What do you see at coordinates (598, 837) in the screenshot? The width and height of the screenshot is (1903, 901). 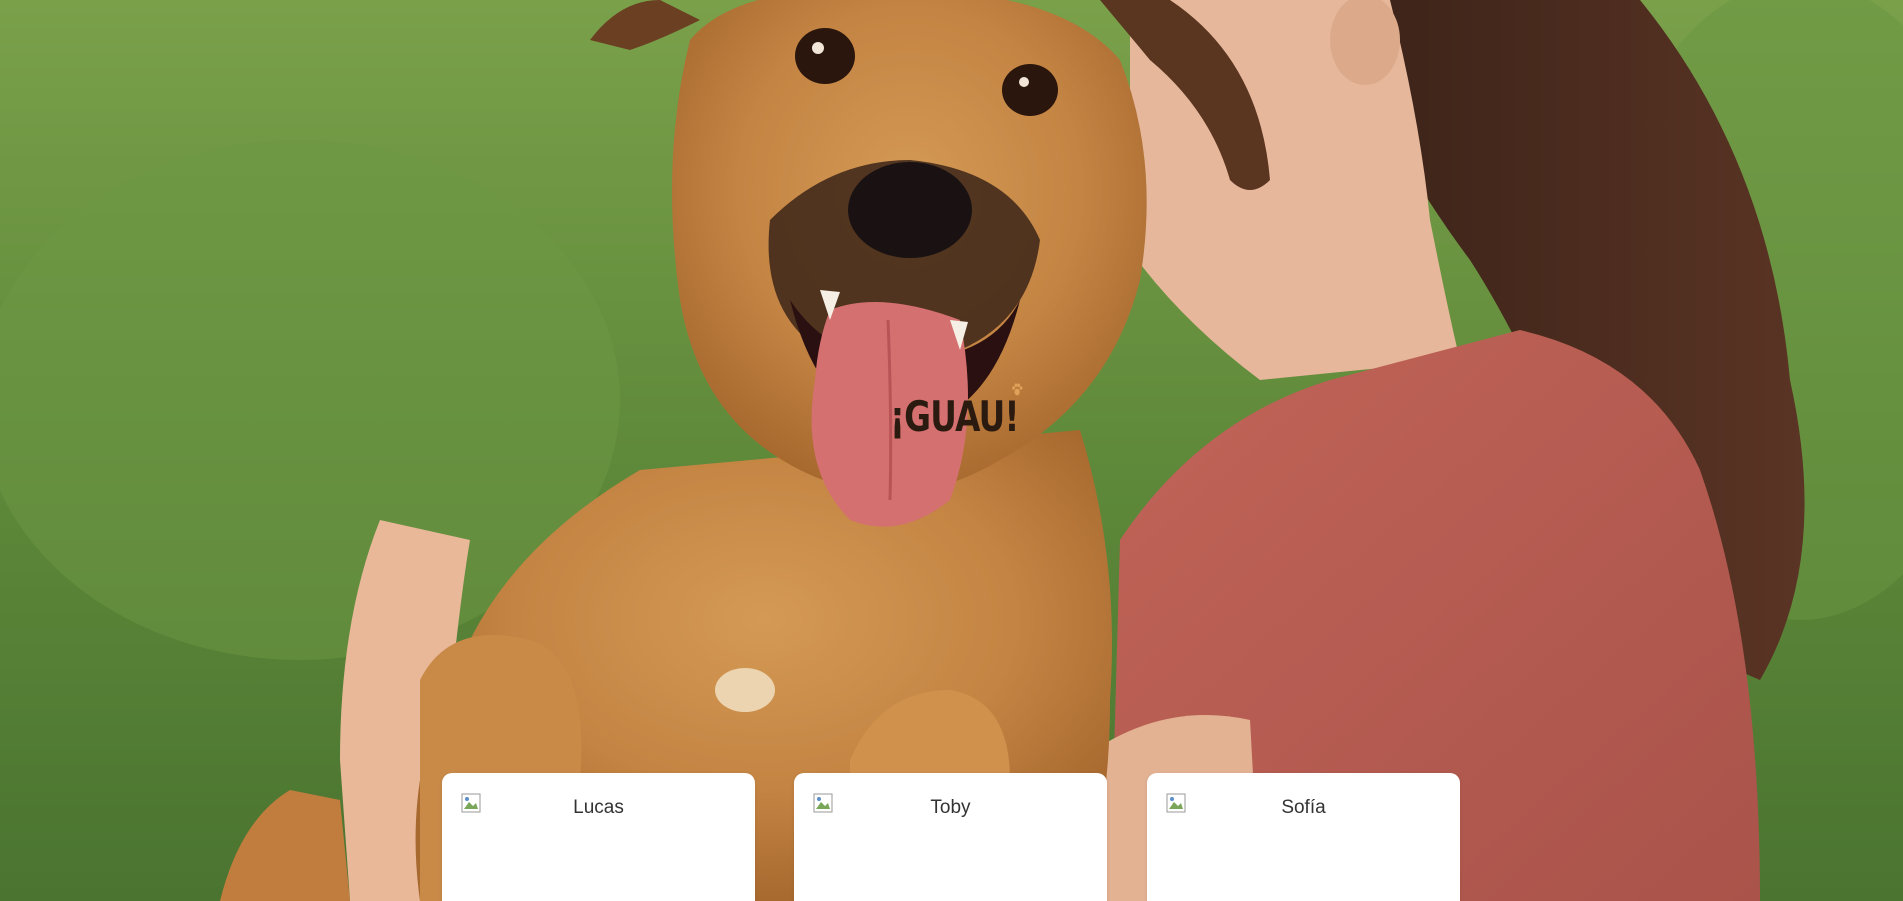 I see `pet-card-lucas: Lucas` at bounding box center [598, 837].